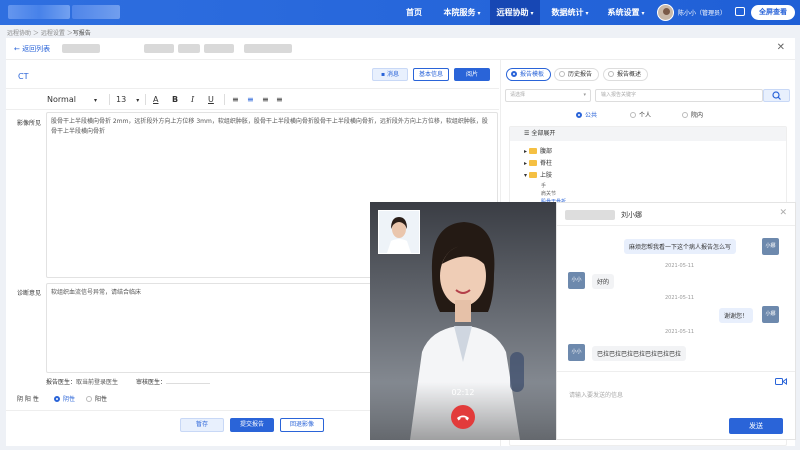 The height and width of the screenshot is (450, 800). What do you see at coordinates (399, 235) in the screenshot?
I see `self-video-feed` at bounding box center [399, 235].